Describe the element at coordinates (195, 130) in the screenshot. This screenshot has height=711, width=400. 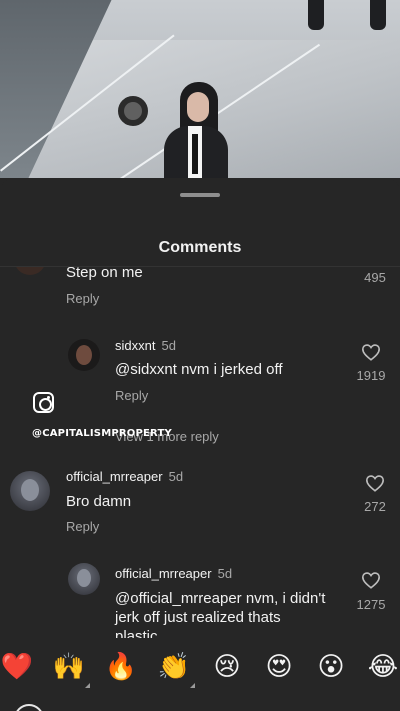
I see `video-person` at that location.